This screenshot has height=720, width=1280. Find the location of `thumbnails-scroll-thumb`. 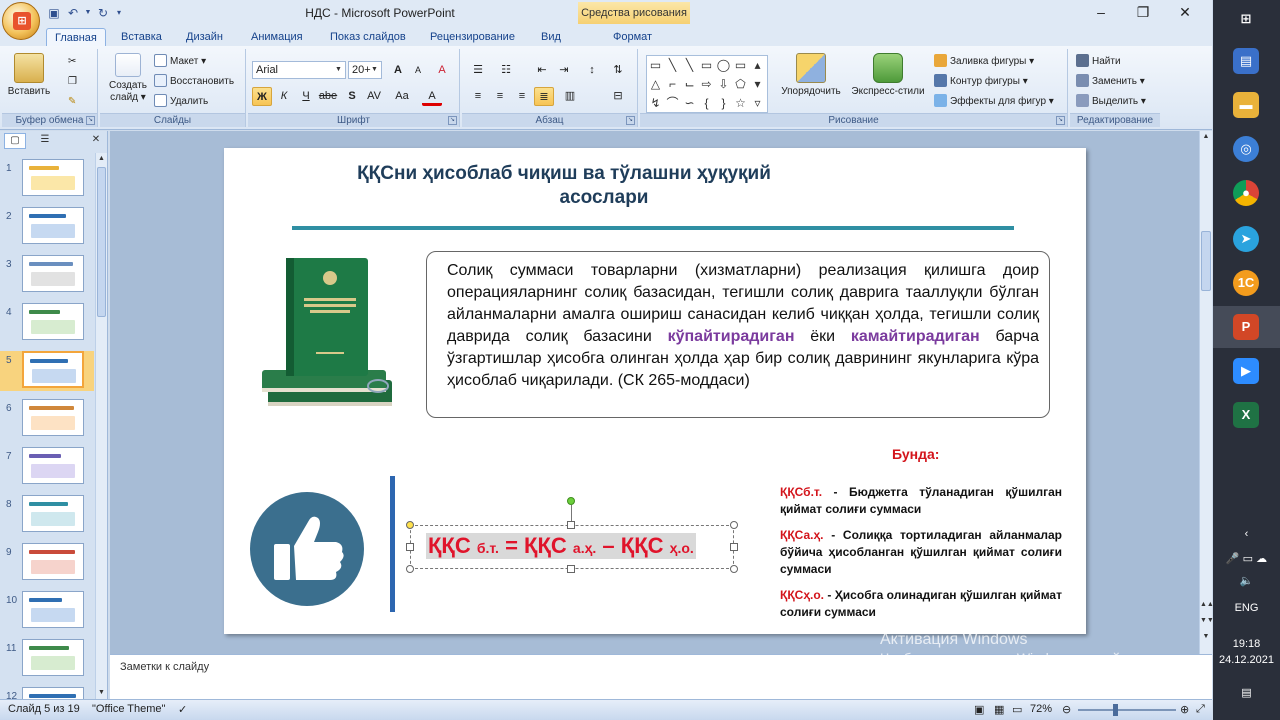

thumbnails-scroll-thumb is located at coordinates (101, 242).